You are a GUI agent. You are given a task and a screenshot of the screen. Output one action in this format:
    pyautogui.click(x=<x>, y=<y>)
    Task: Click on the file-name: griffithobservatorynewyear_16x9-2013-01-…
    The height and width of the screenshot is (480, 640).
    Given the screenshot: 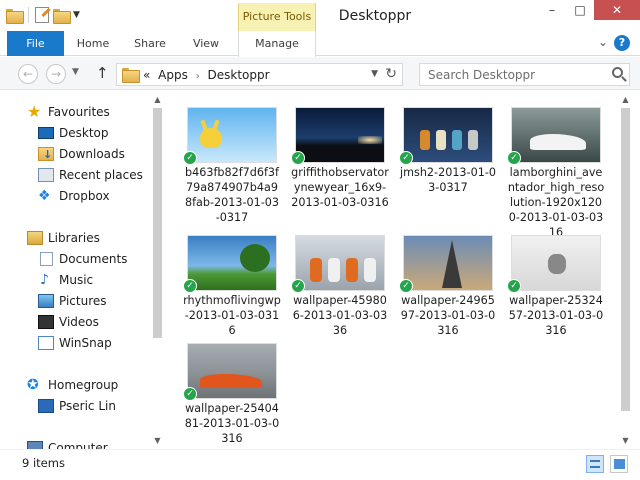 What is the action you would take?
    pyautogui.click(x=340, y=187)
    